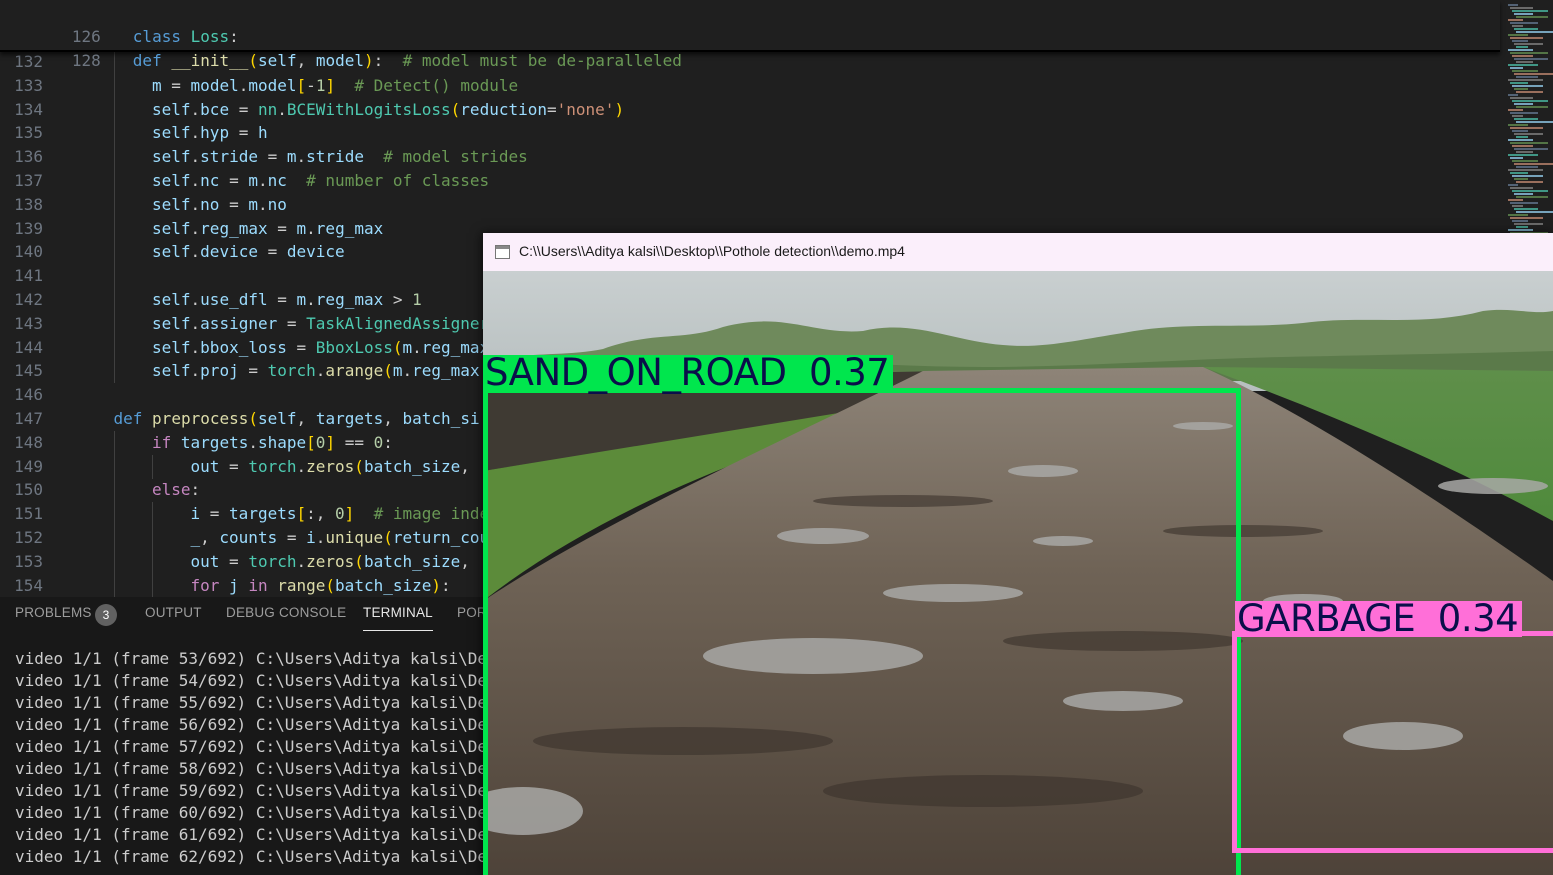 The height and width of the screenshot is (875, 1553). Describe the element at coordinates (219, 204) in the screenshot. I see `code-text: self.no = m.no` at that location.